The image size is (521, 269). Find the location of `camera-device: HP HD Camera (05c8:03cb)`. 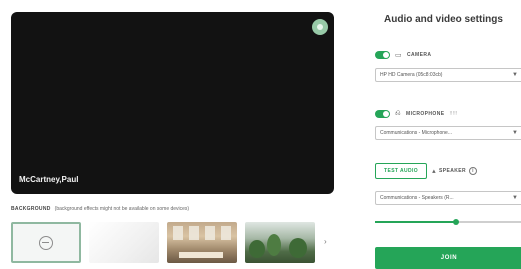

camera-device: HP HD Camera (05c8:03cb) is located at coordinates (411, 75).